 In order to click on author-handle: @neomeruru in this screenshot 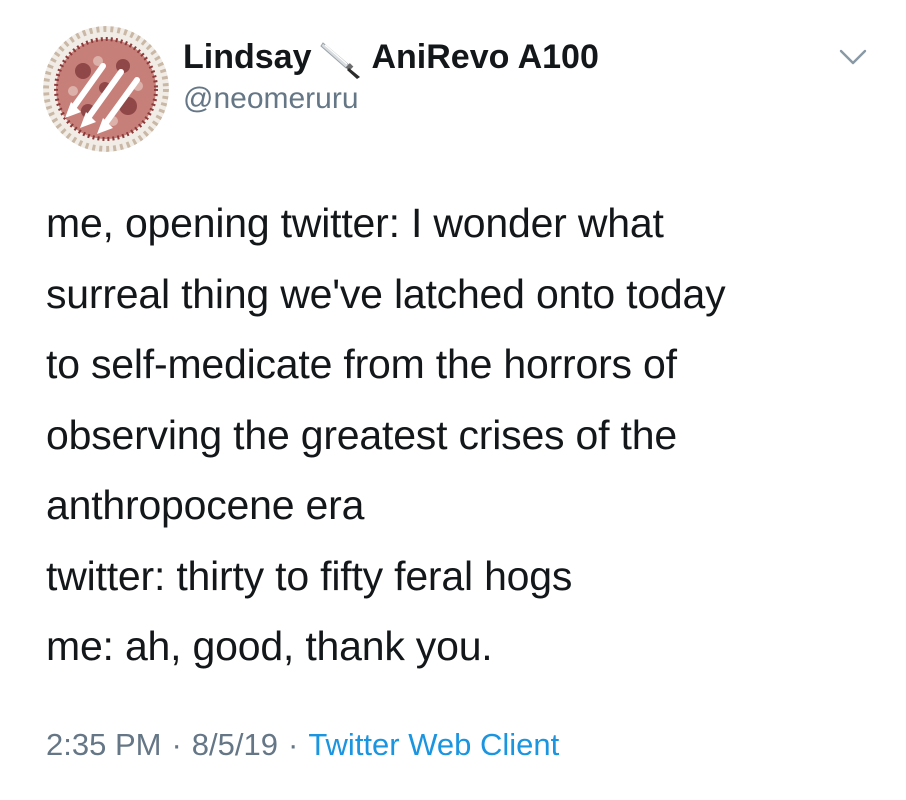, I will do `click(391, 99)`.